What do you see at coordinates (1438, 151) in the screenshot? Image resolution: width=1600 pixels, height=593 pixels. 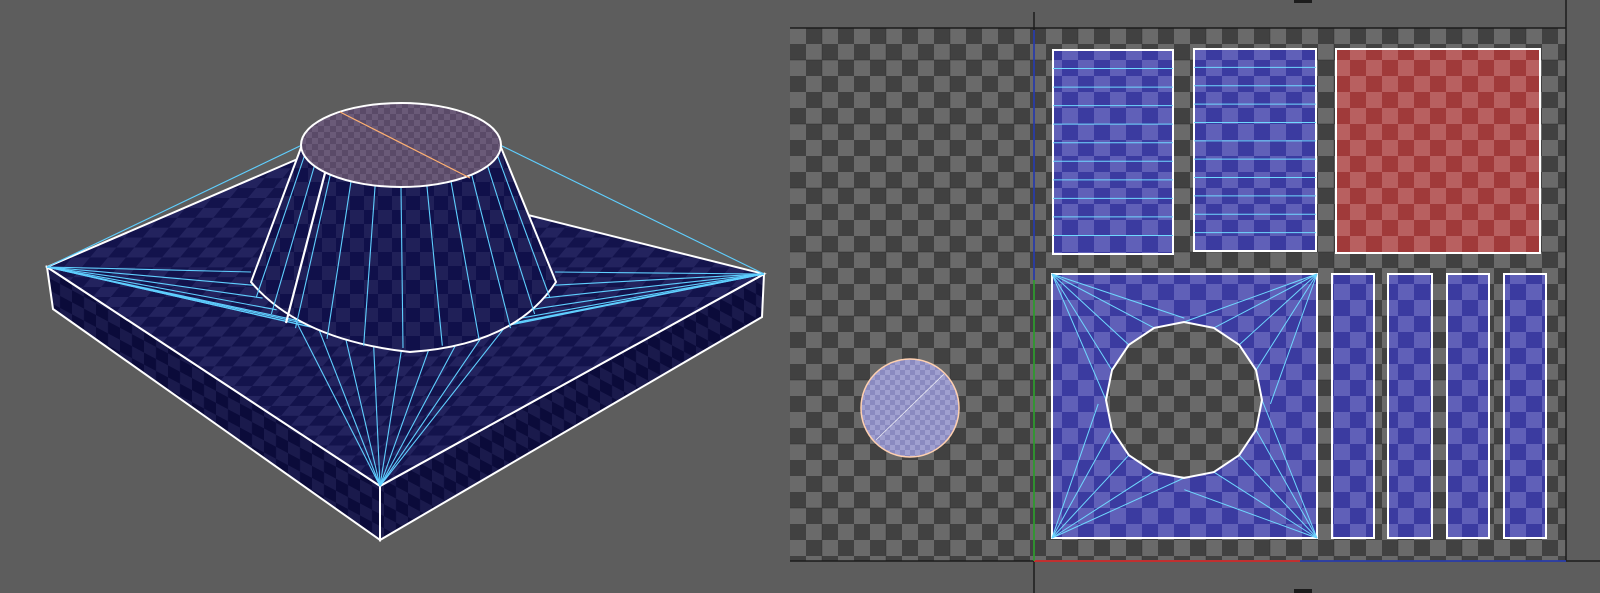 I see `uv-island-top-face` at bounding box center [1438, 151].